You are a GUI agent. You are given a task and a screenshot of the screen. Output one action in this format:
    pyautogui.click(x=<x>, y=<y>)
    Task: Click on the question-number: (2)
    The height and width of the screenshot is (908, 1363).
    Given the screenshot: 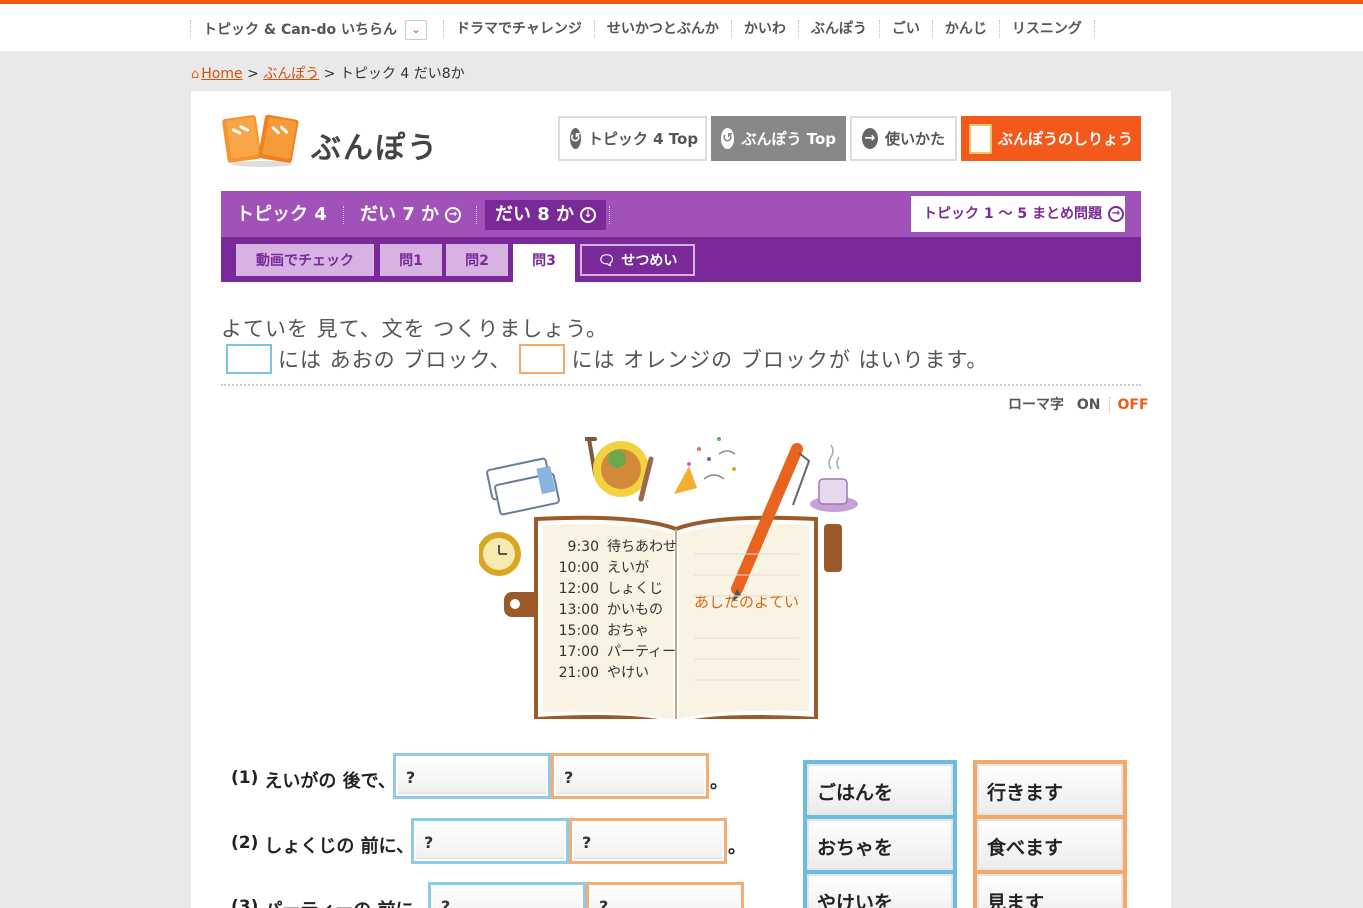 What is the action you would take?
    pyautogui.click(x=245, y=843)
    